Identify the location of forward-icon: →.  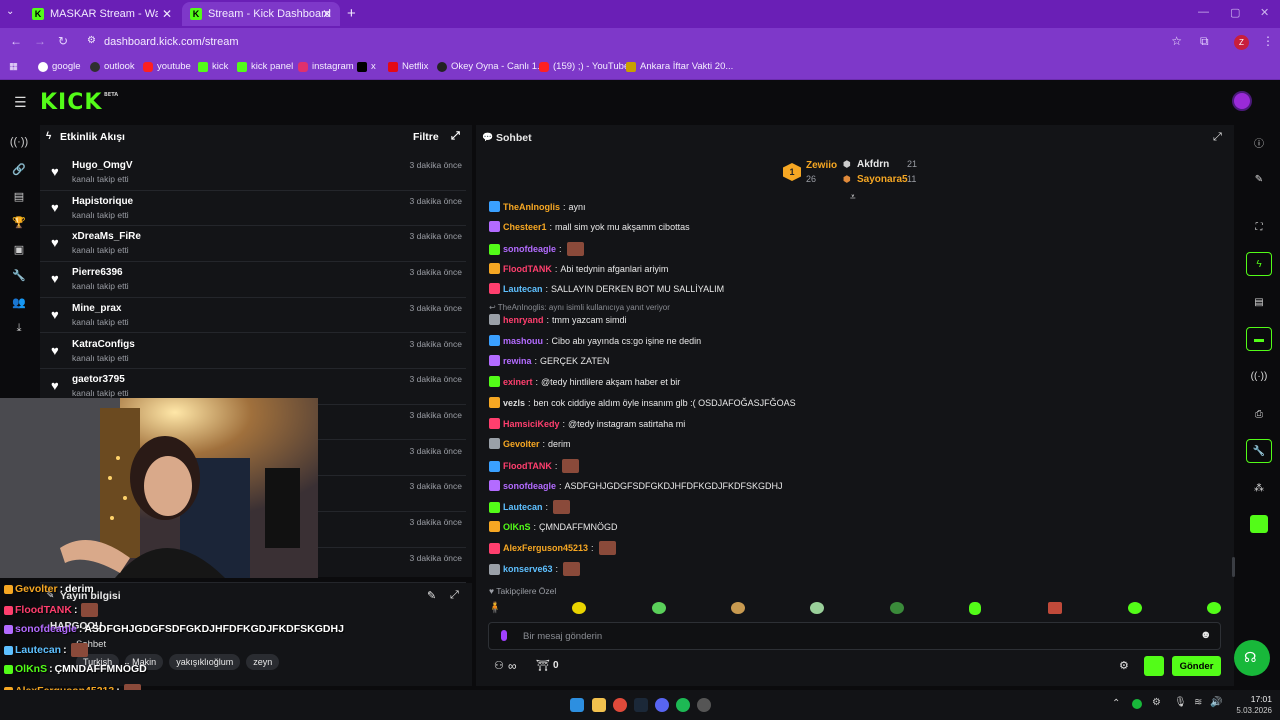
(40, 41).